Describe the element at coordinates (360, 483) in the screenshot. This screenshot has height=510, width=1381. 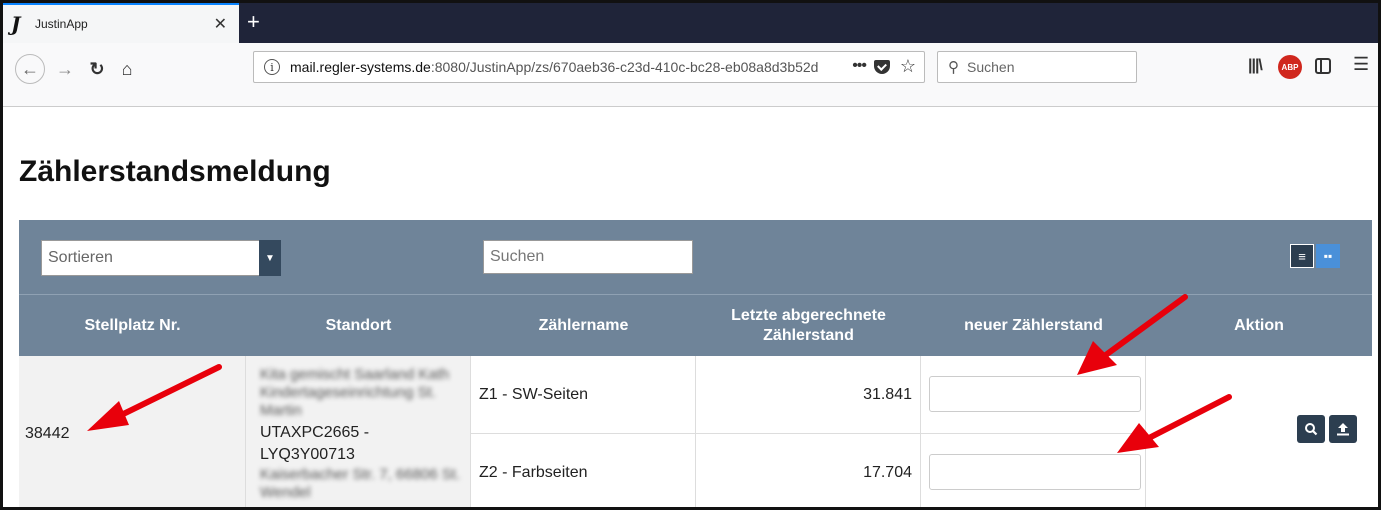
I see `standort-street-blurred: Kaiserbacher Str. 7, 66806 St. Wendel` at that location.